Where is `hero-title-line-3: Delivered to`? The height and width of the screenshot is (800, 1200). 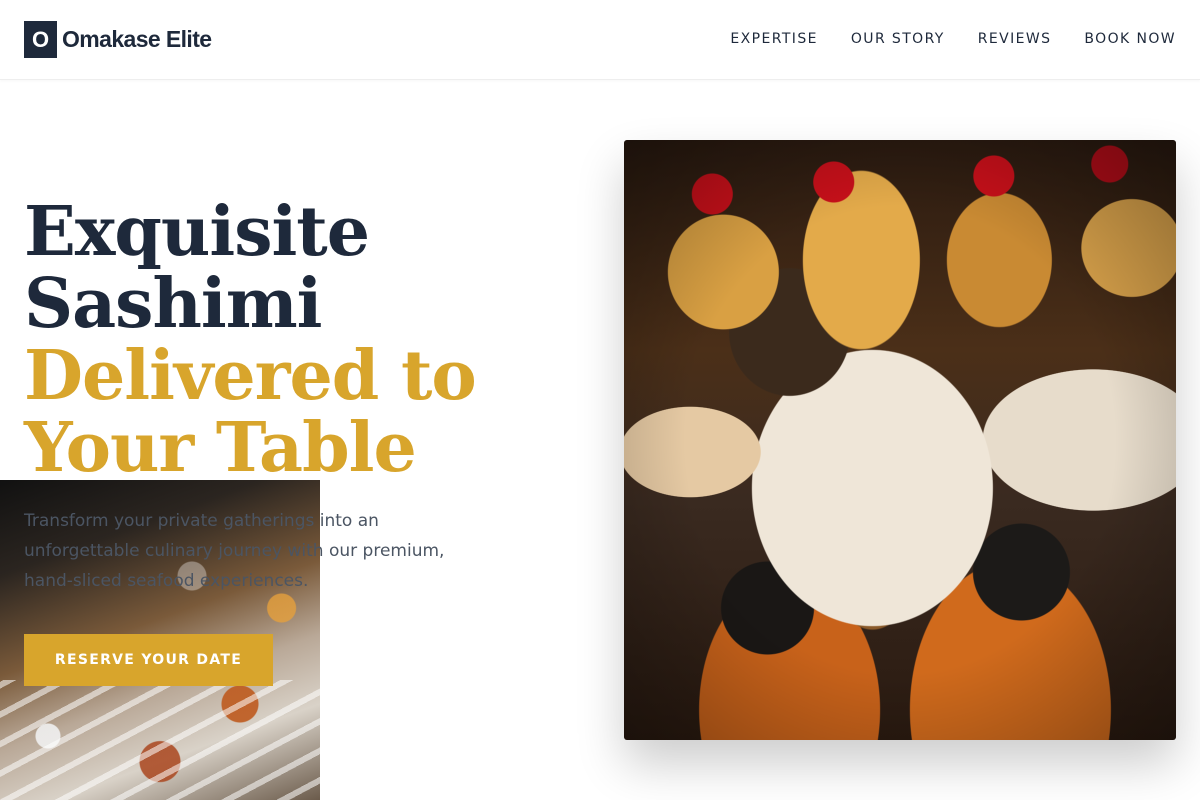
hero-title-line-3: Delivered to is located at coordinates (250, 376).